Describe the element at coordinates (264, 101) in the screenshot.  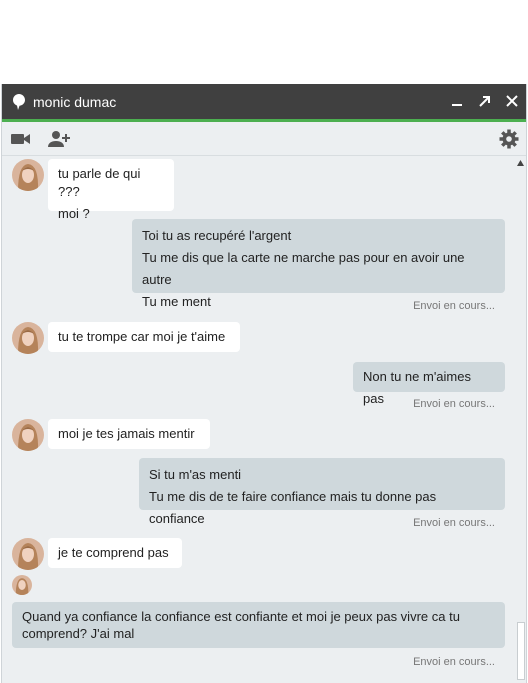
I see `chat-titlebar: monic dumac` at that location.